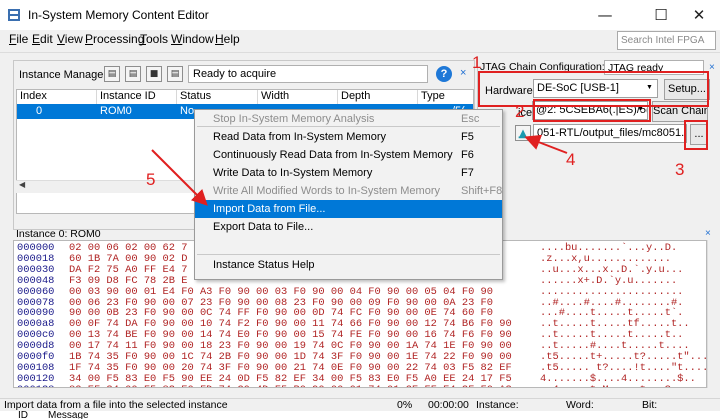 The width and height of the screenshot is (720, 419). Describe the element at coordinates (463, 73) in the screenshot. I see `close-instance-manager-button: ×` at that location.